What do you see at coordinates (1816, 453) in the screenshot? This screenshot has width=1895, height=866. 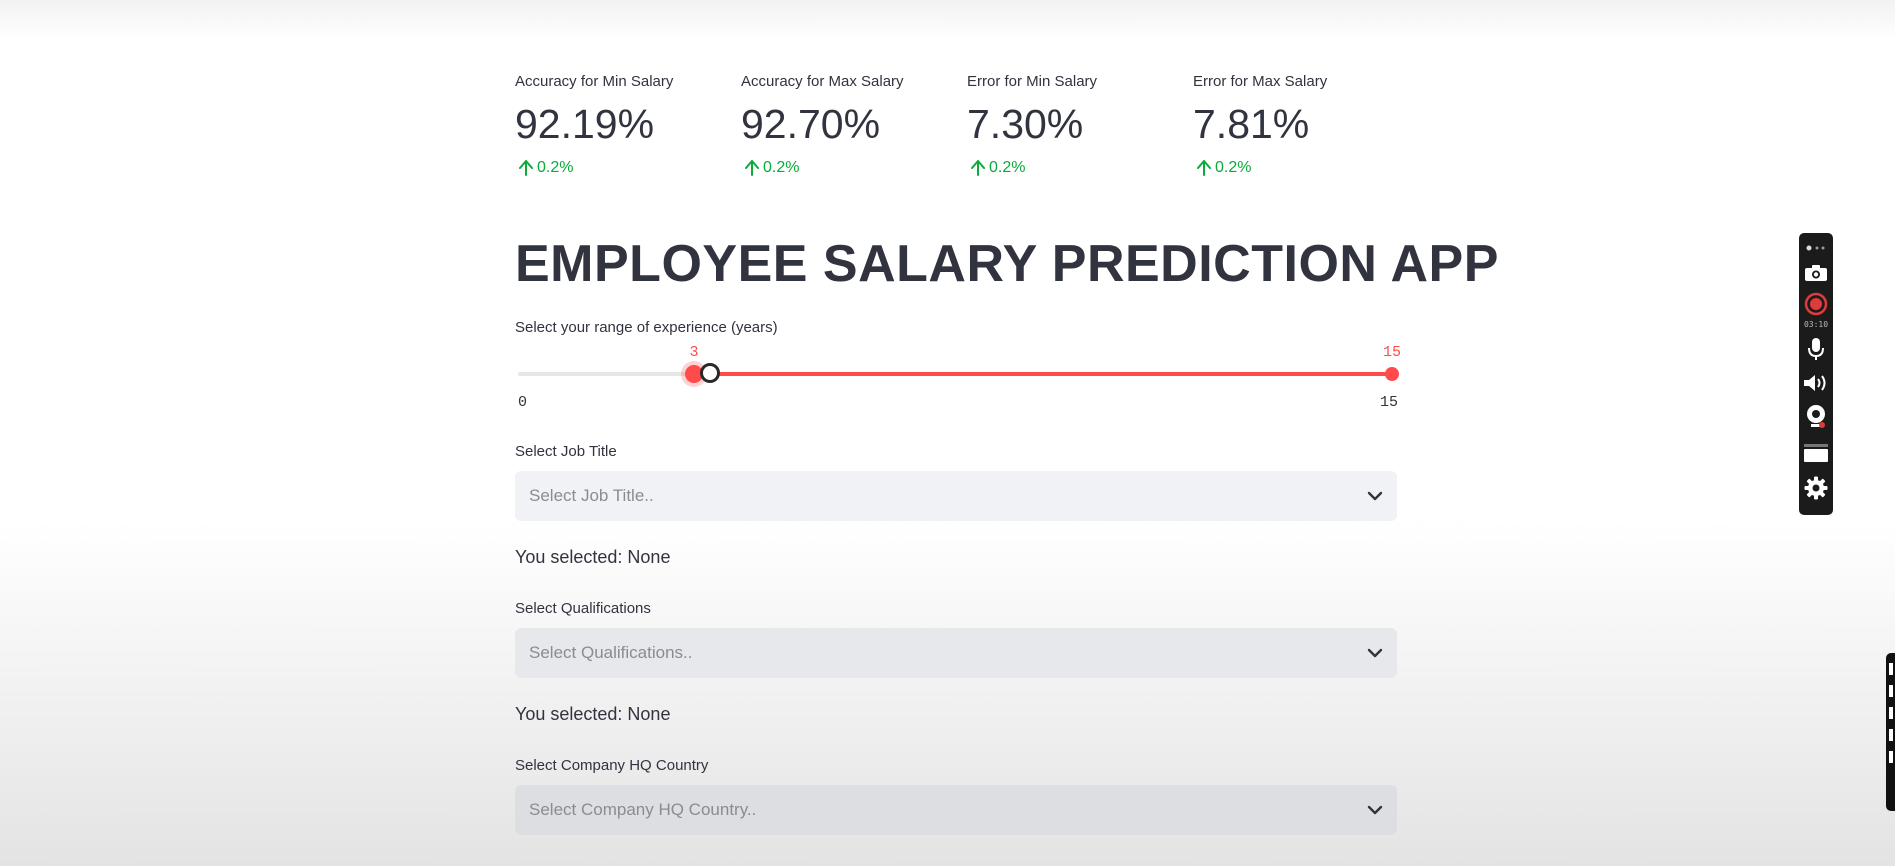 I see `window-icon` at bounding box center [1816, 453].